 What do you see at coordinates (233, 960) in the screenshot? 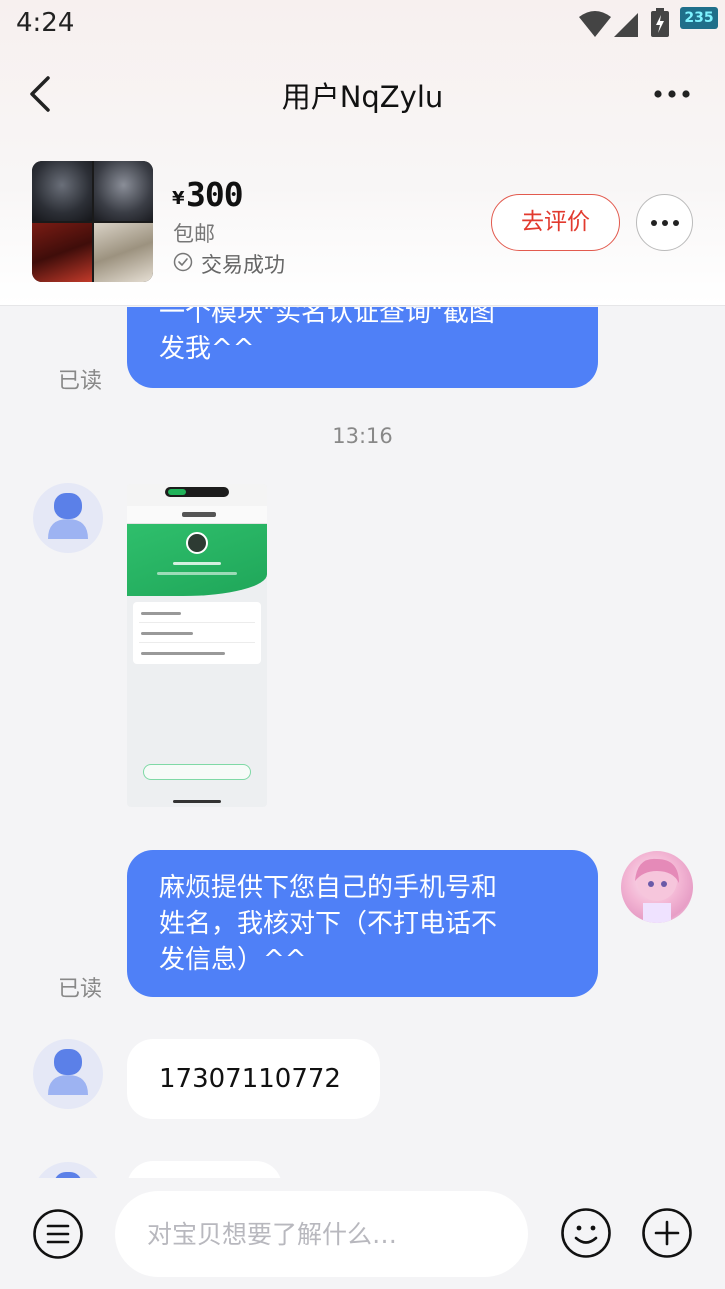
I see `message-line: 发信息）^^` at bounding box center [233, 960].